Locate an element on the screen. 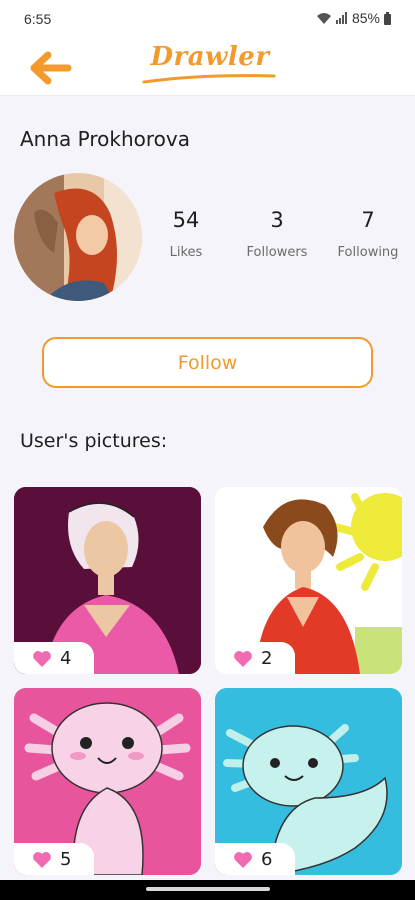 This screenshot has width=415, height=900. likes-label: Likes is located at coordinates (186, 252).